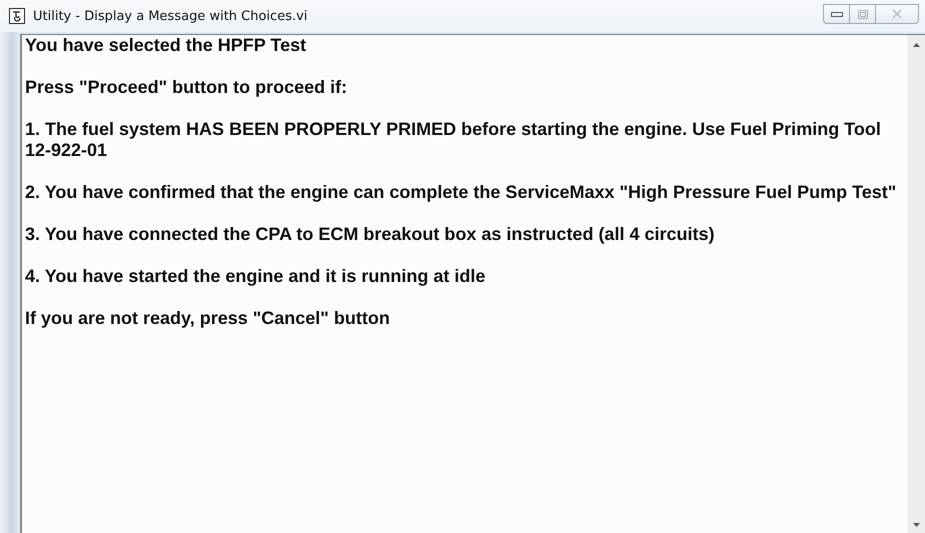  I want to click on message-paragraph: If you are not ready, press "Cancel" button, so click(208, 318).